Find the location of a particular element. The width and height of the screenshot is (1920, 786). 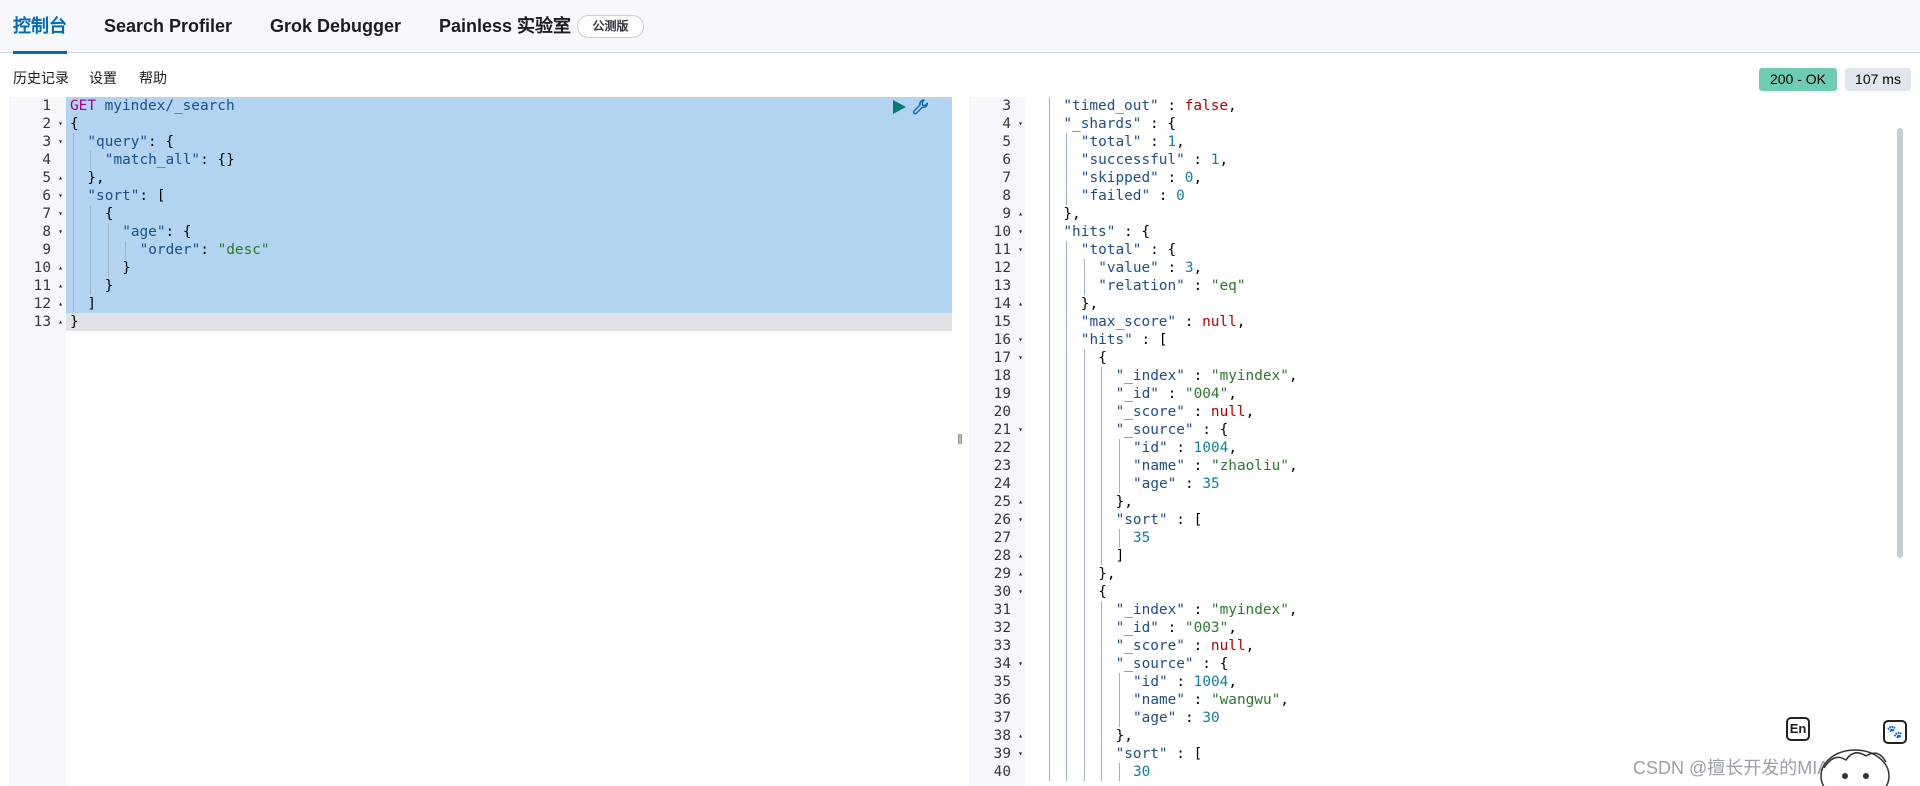

language-widget-button: En is located at coordinates (1798, 729).